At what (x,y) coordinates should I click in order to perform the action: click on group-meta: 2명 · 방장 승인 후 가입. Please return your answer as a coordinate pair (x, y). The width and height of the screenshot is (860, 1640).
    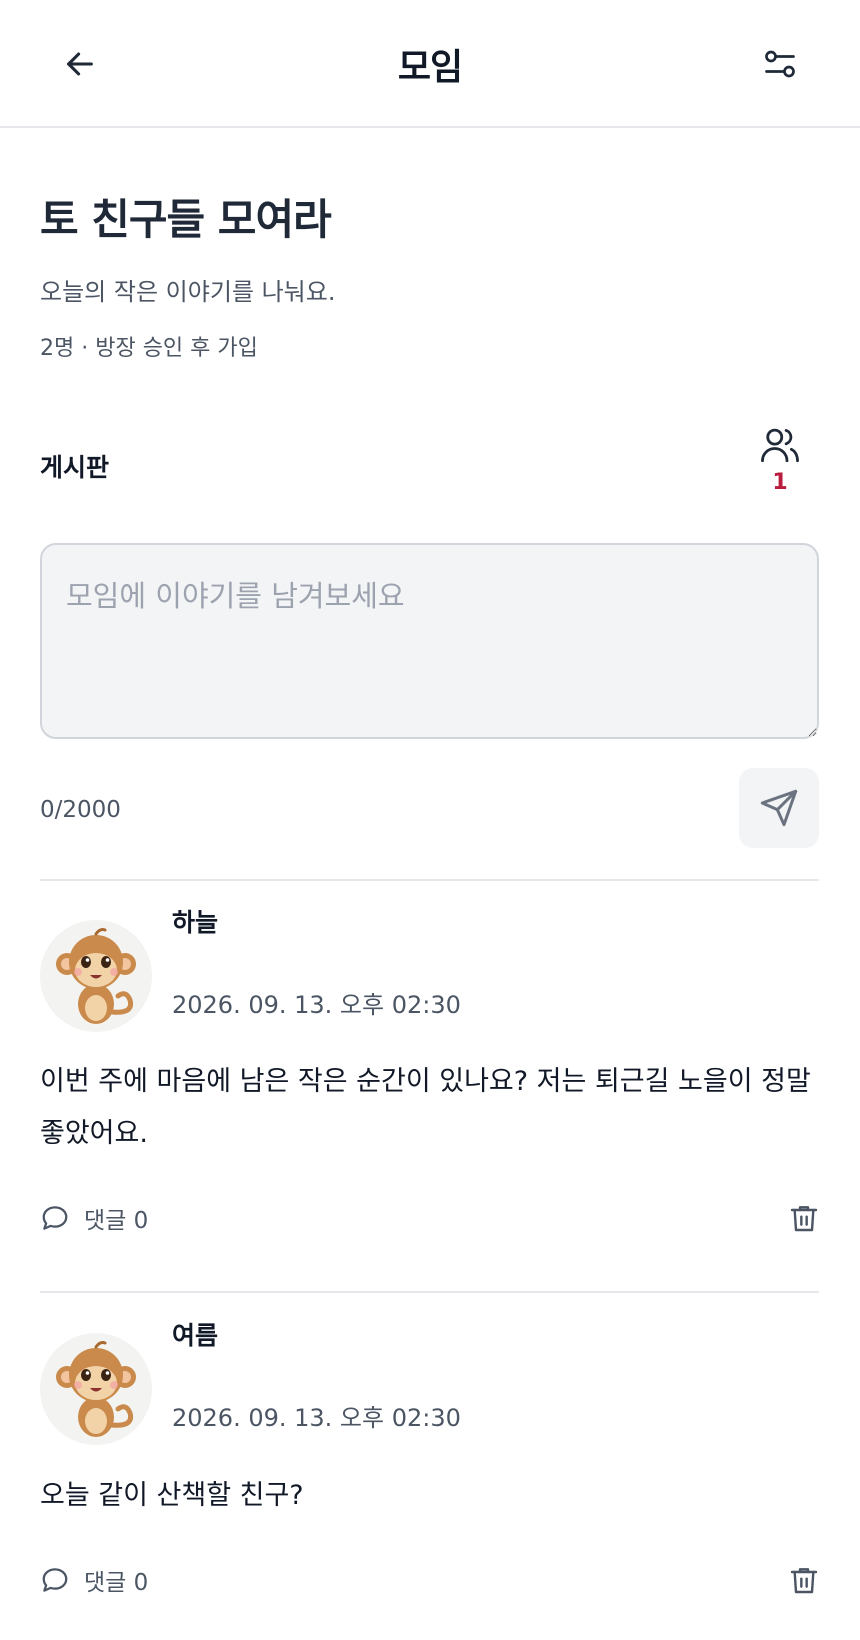
    Looking at the image, I should click on (149, 348).